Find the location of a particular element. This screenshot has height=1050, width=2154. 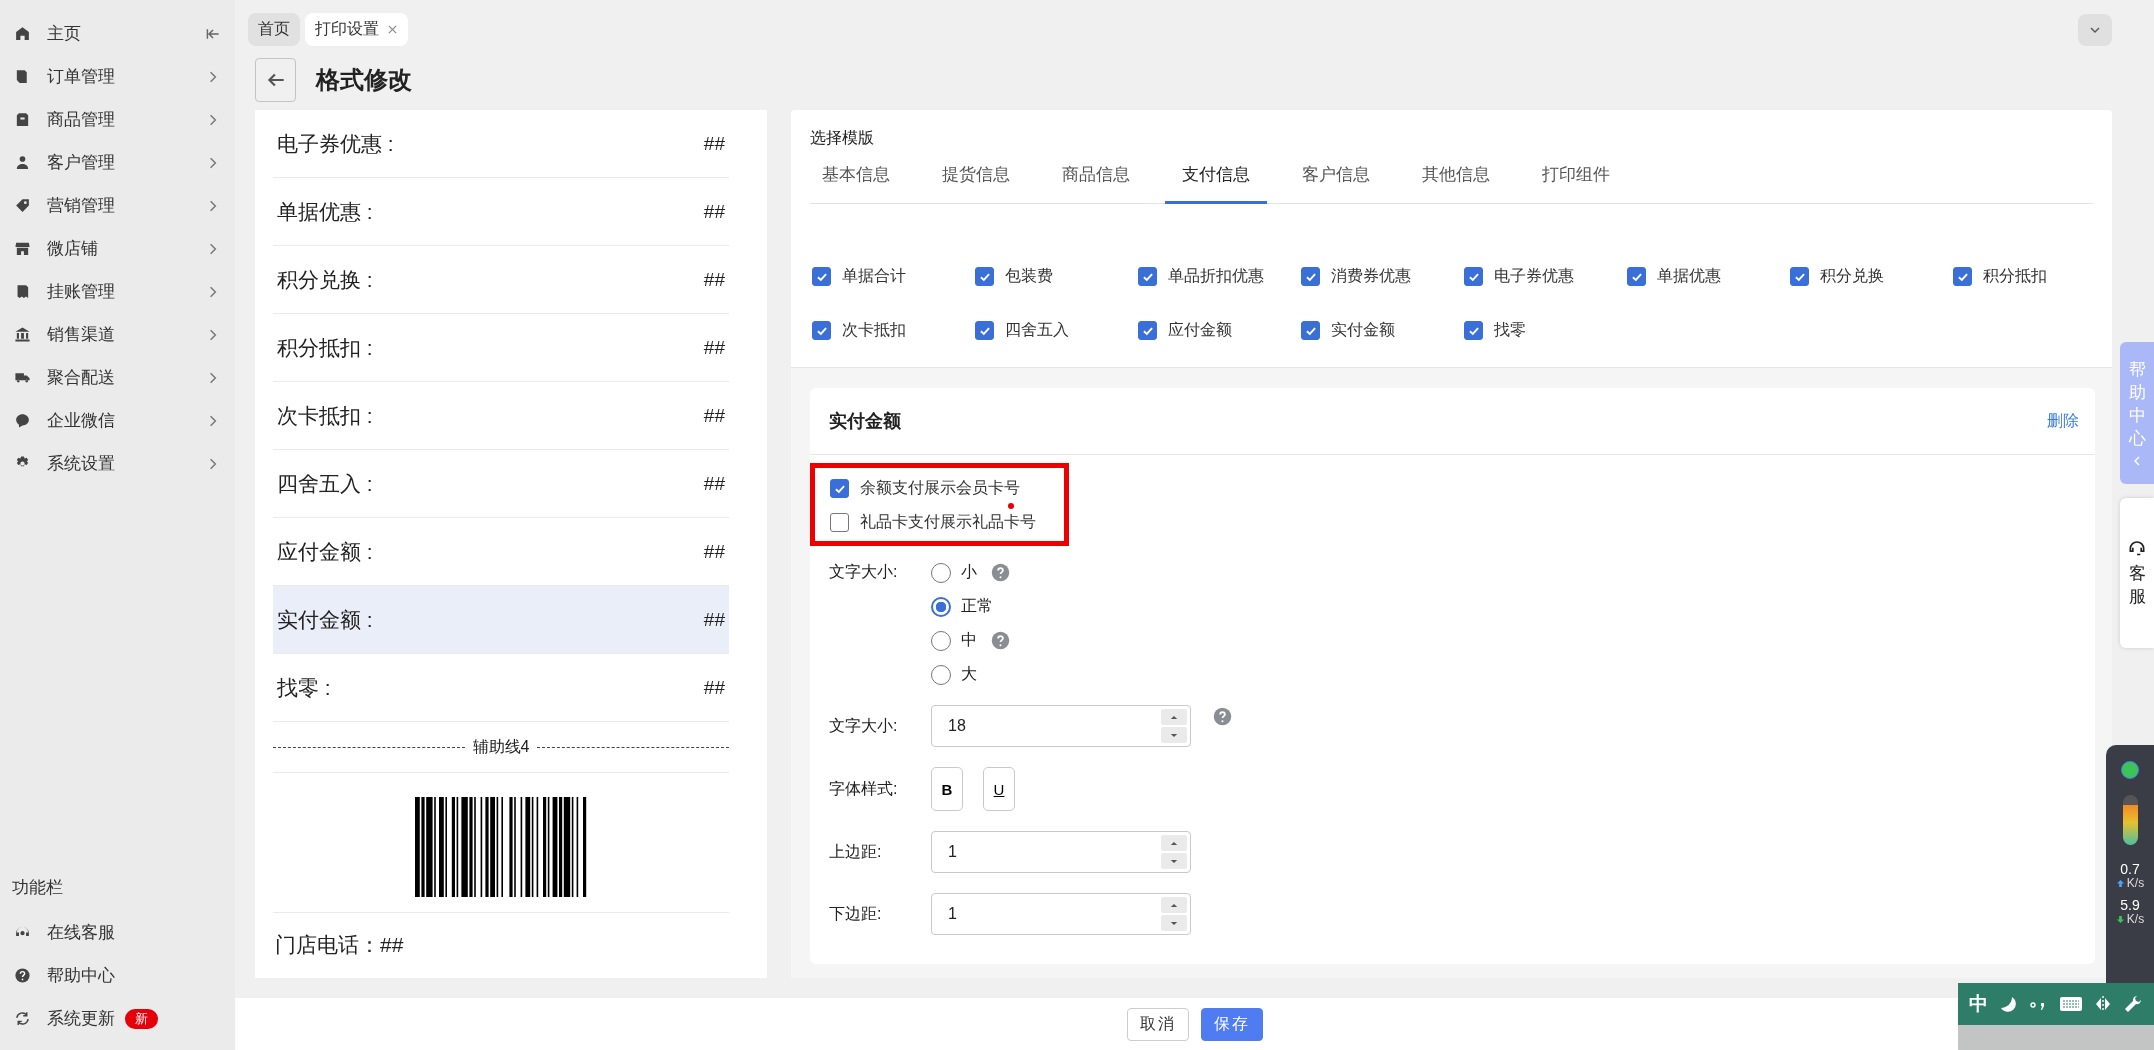

option-checkbox: 余额支付展示会员卡号 is located at coordinates (933, 488).